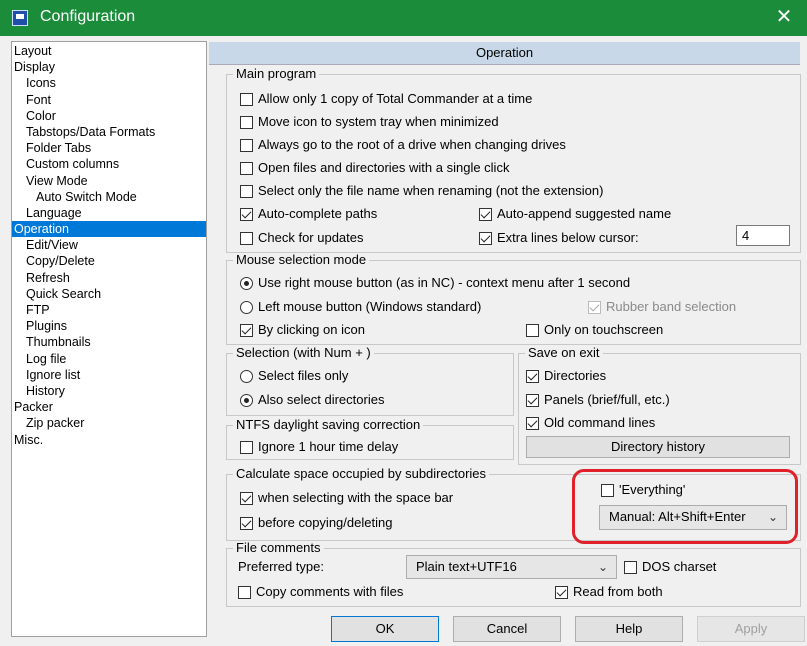 The image size is (807, 646). I want to click on tree-item-thumbnails: Thumbnails, so click(109, 342).